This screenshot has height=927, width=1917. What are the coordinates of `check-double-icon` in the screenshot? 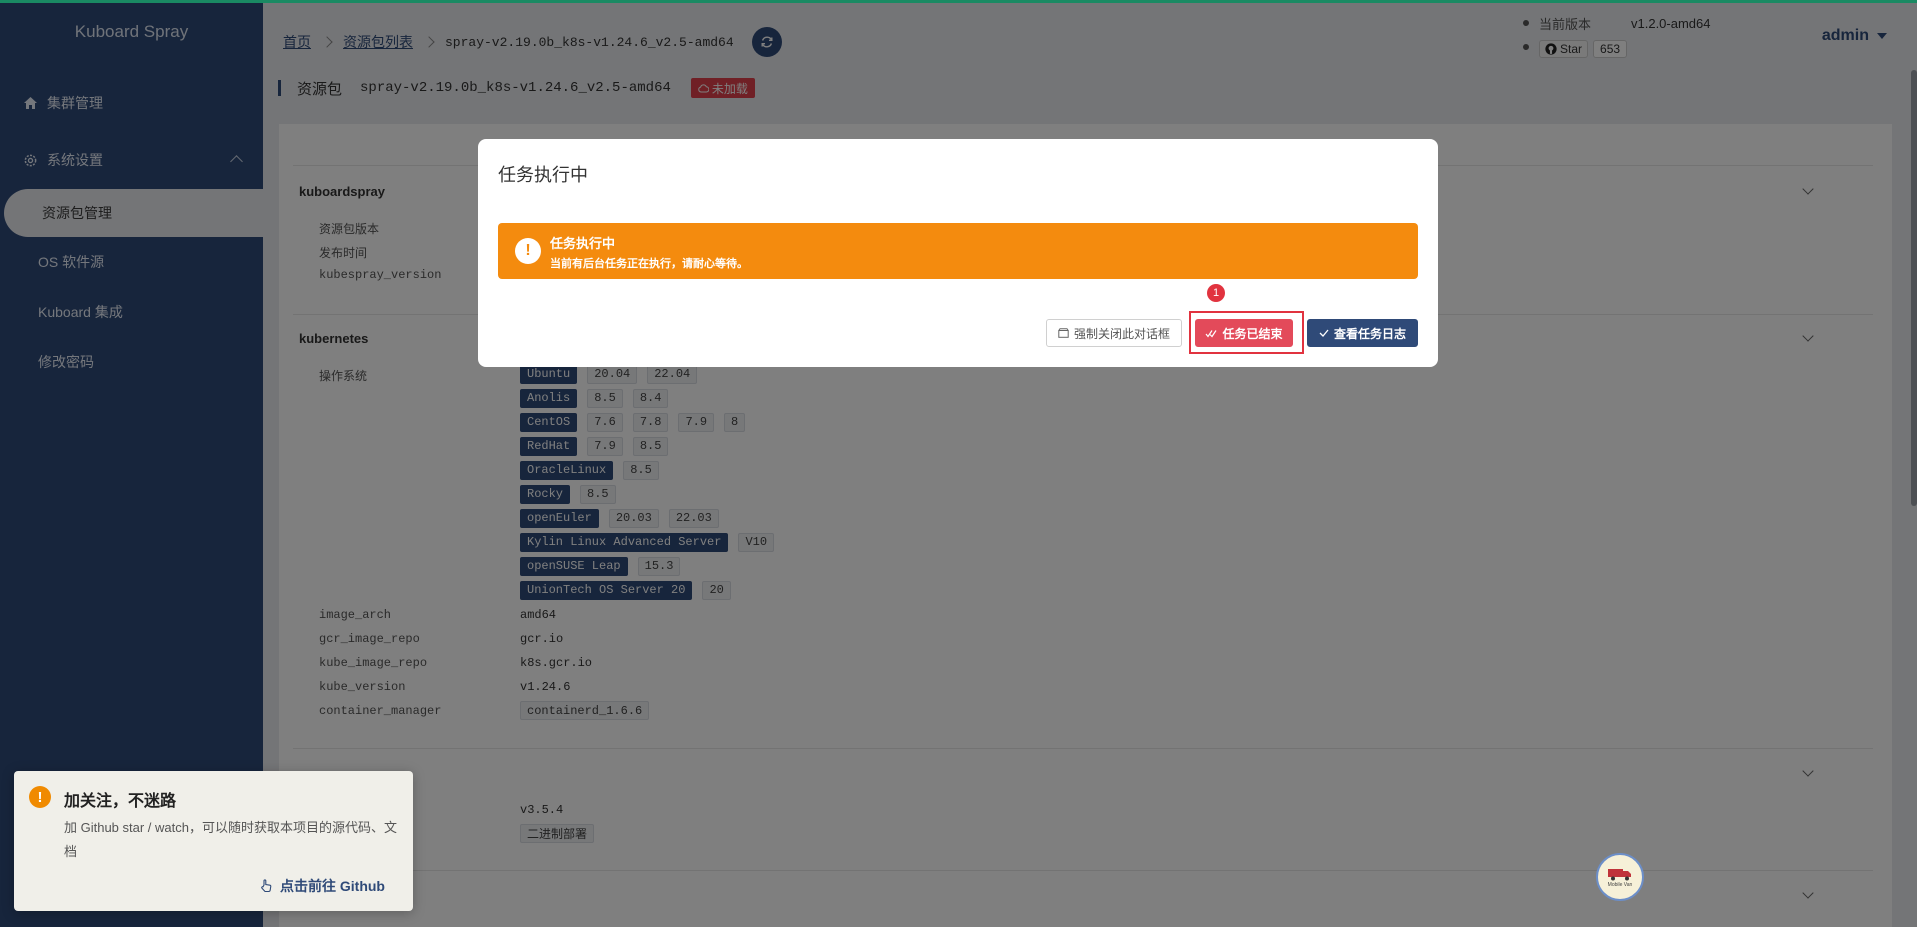 It's located at (1211, 333).